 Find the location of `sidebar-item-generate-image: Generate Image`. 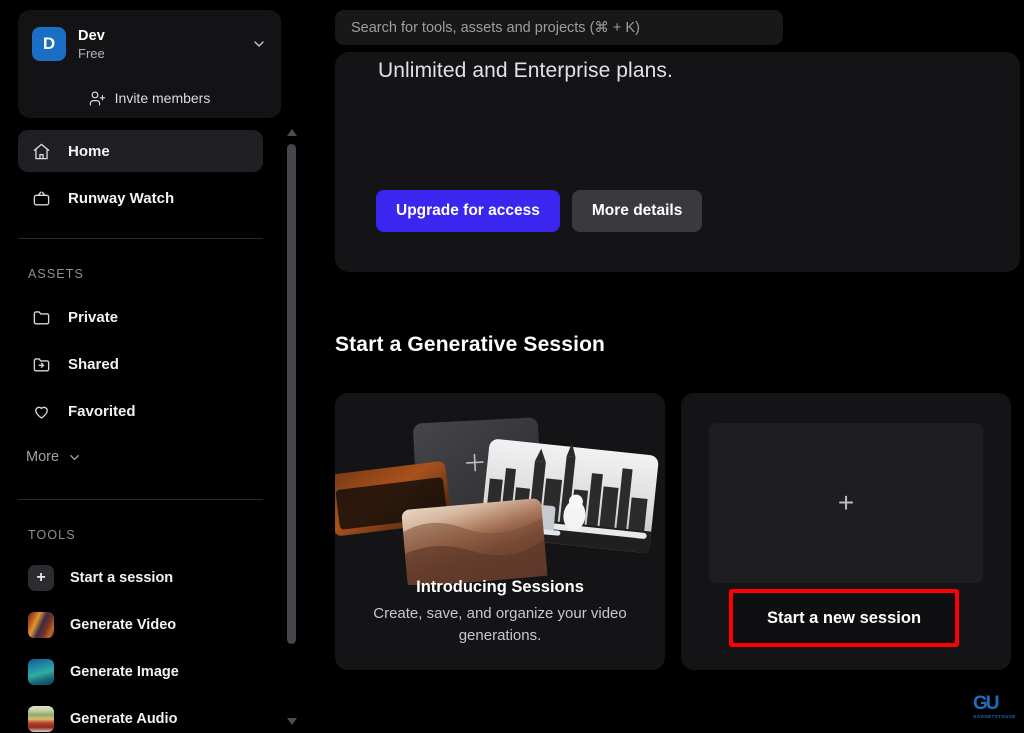

sidebar-item-generate-image: Generate Image is located at coordinates (140, 672).